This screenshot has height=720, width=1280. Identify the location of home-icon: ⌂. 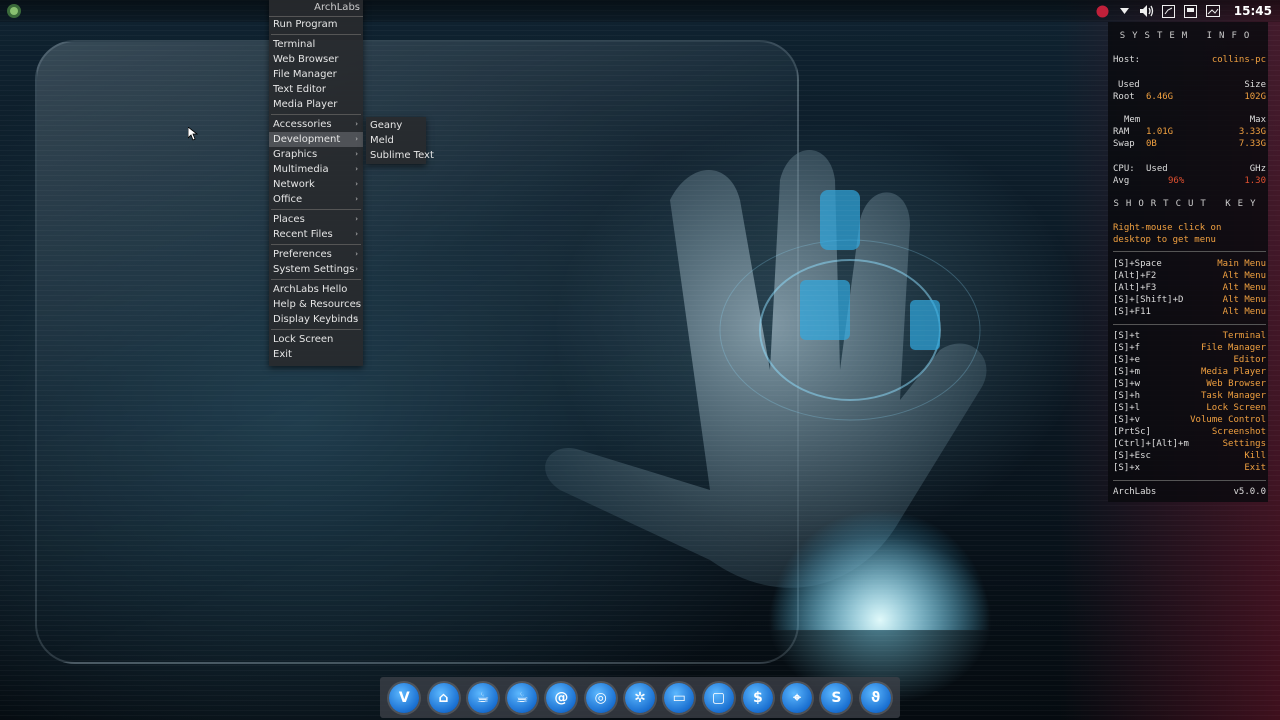
(443, 697).